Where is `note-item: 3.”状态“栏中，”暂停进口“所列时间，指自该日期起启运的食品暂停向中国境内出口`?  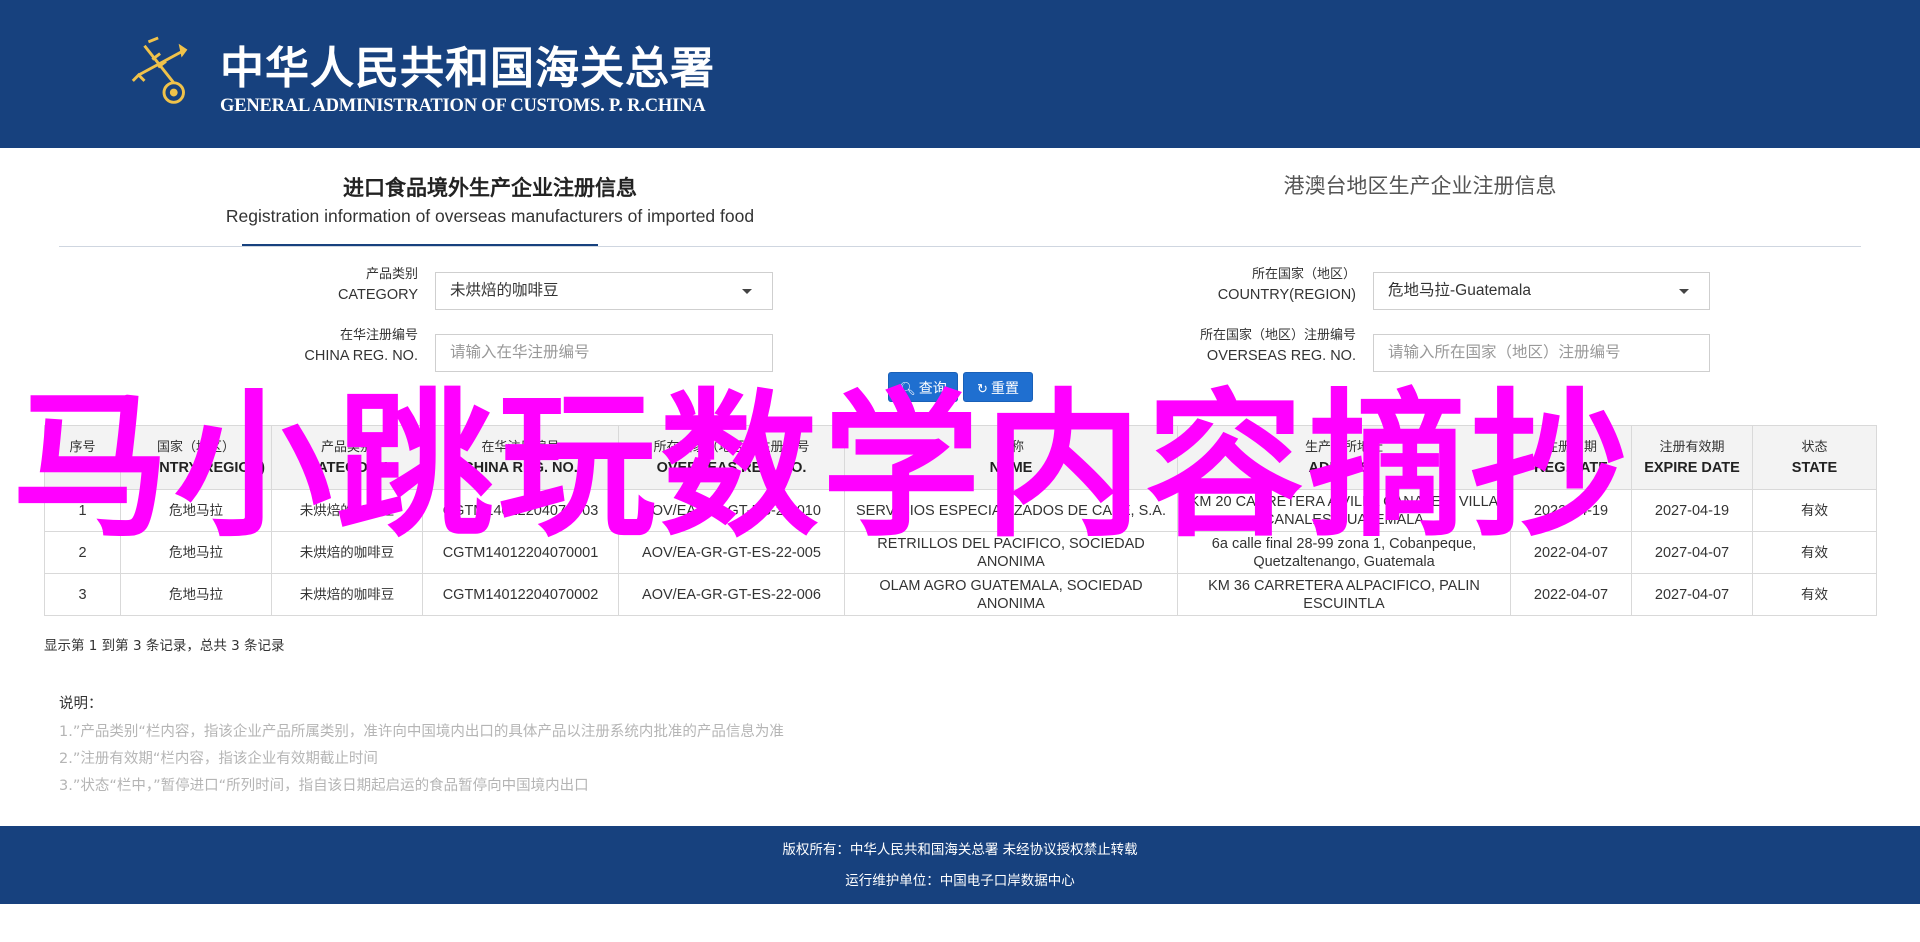 note-item: 3.”状态“栏中，”暂停进口“所列时间，指自该日期起启运的食品暂停向中国境内出口 is located at coordinates (324, 786).